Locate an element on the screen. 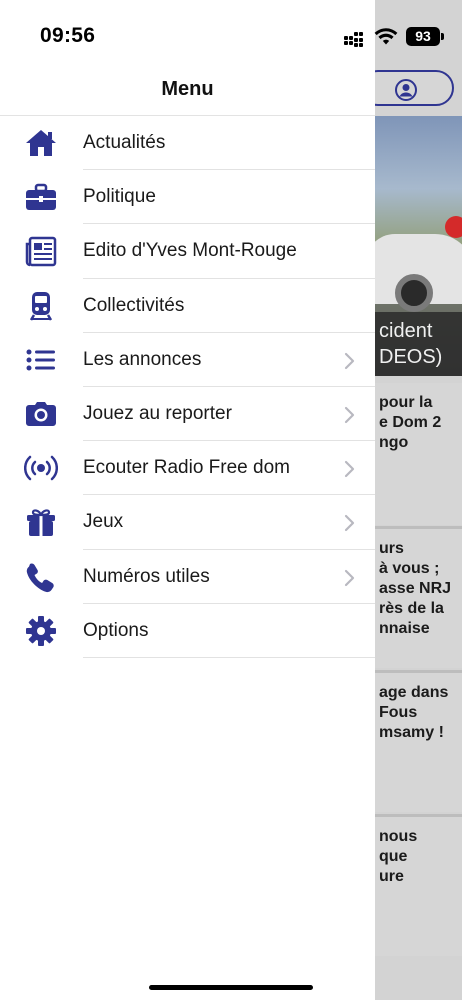 The width and height of the screenshot is (462, 1000). article-title-line: rès de la is located at coordinates (411, 608).